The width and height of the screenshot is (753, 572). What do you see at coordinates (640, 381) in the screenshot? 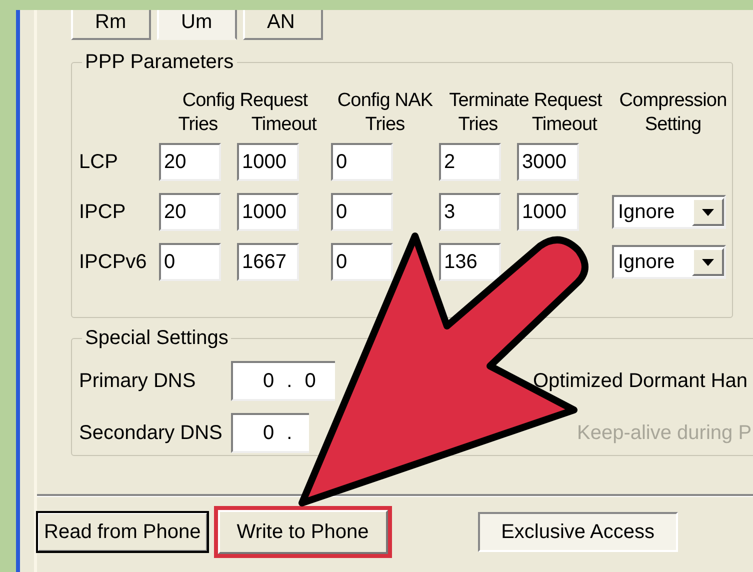
I see `option-label: Optimized Dormant Han` at bounding box center [640, 381].